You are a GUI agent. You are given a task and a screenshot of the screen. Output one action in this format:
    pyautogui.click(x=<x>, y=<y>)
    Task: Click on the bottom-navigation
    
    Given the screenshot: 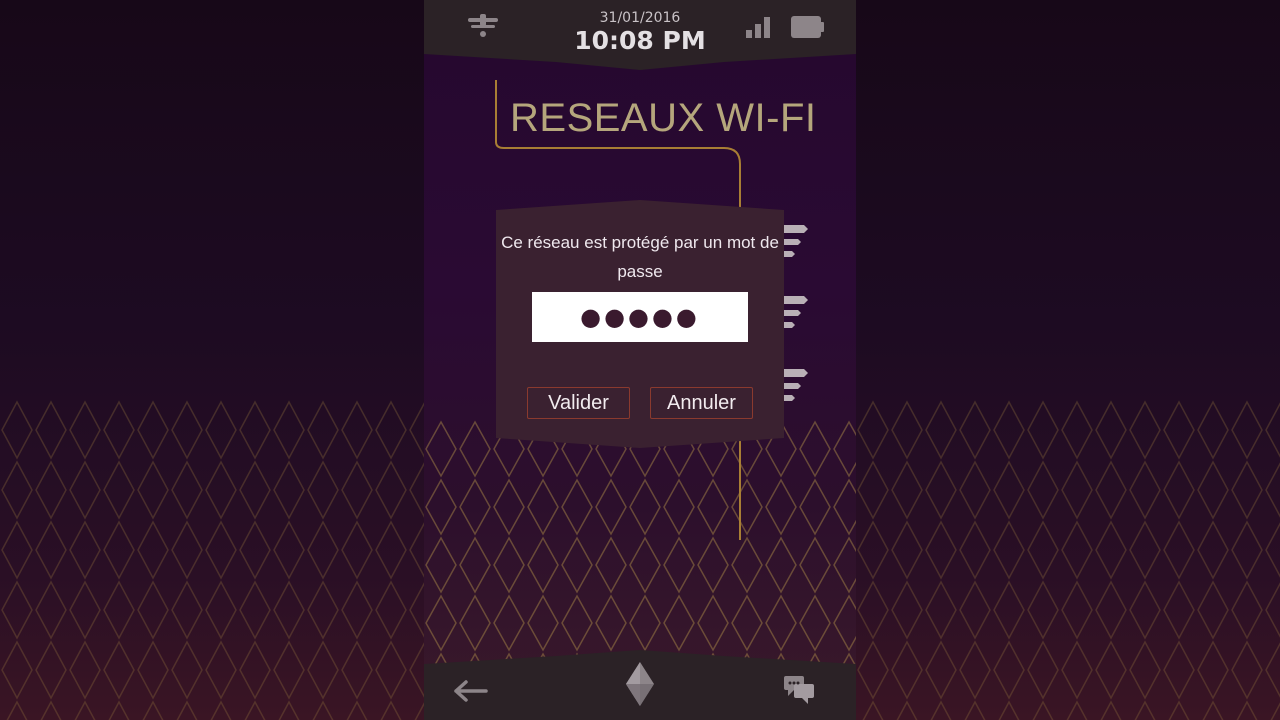 What is the action you would take?
    pyautogui.click(x=640, y=685)
    